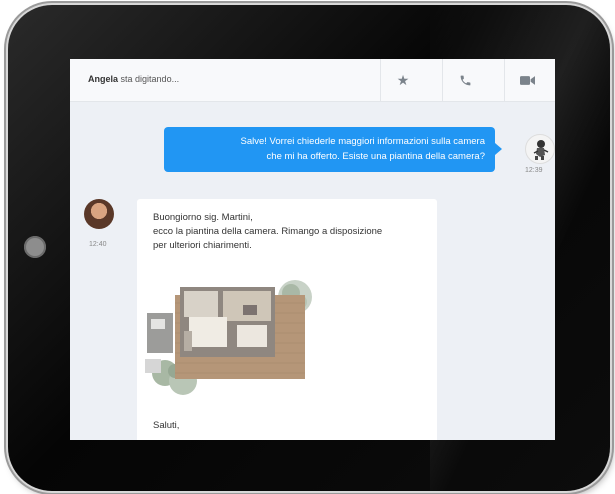 The width and height of the screenshot is (615, 494). Describe the element at coordinates (35, 247) in the screenshot. I see `home-button` at that location.